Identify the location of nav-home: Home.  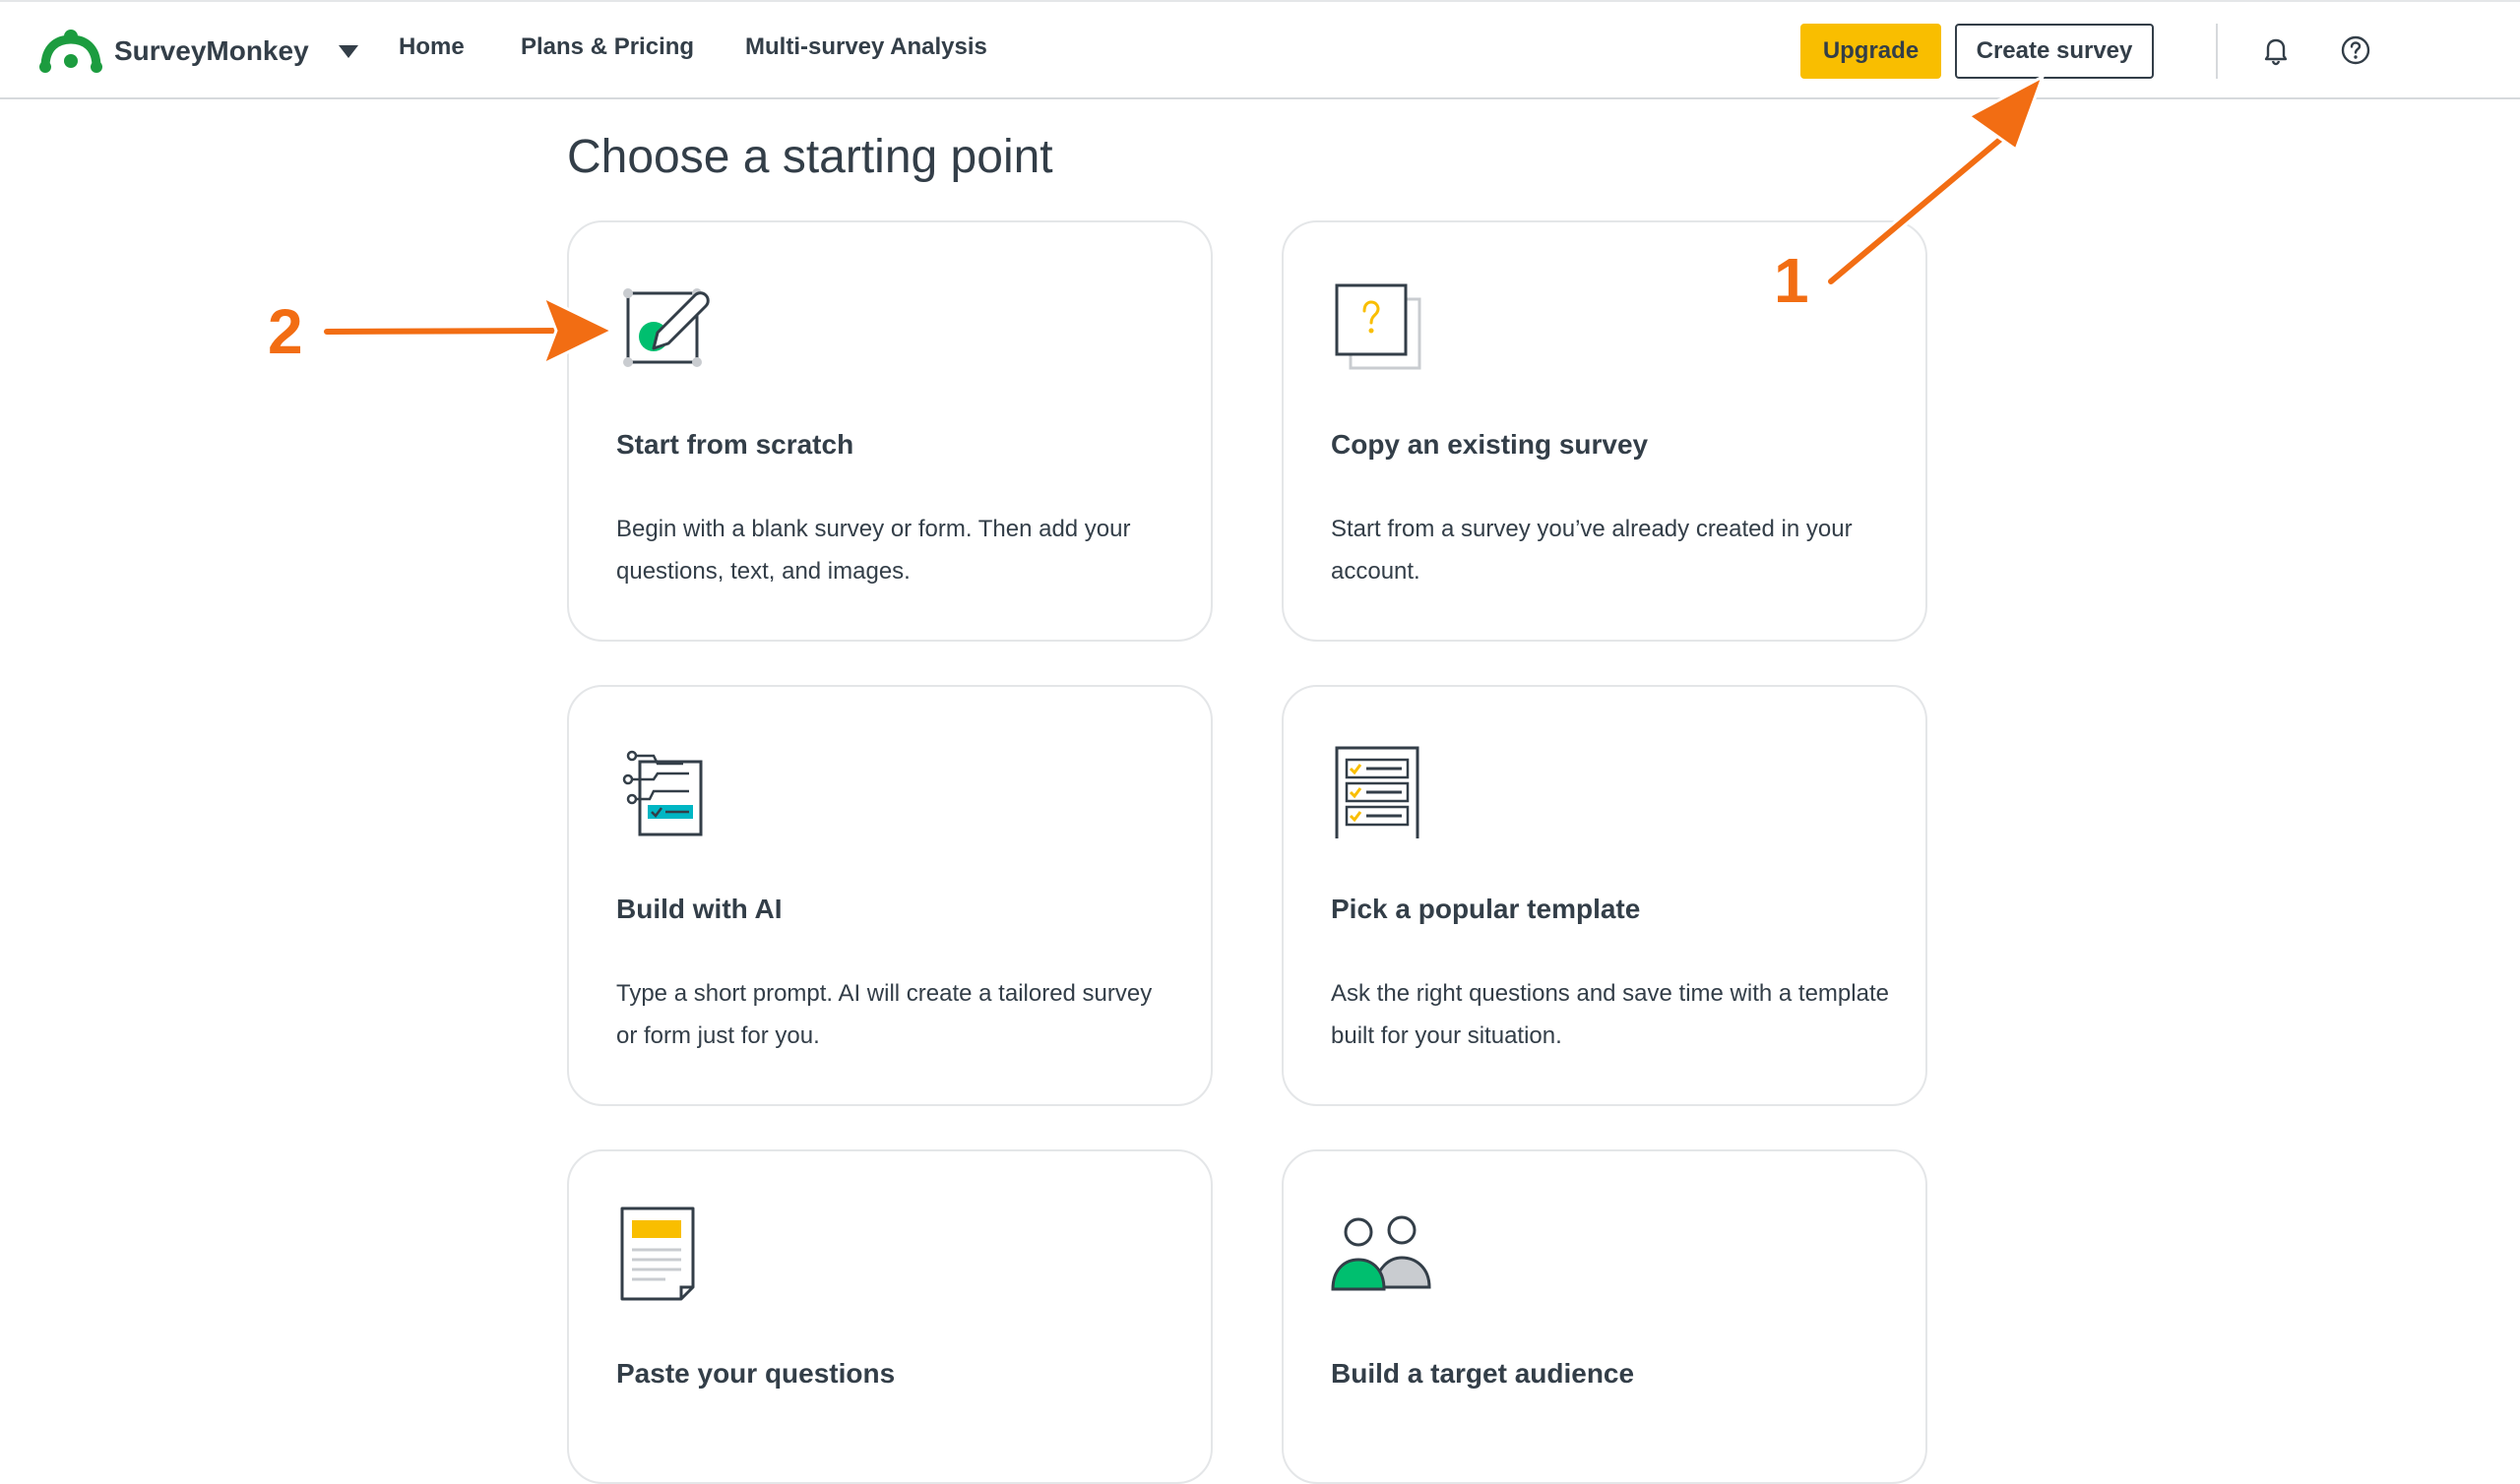
(432, 47).